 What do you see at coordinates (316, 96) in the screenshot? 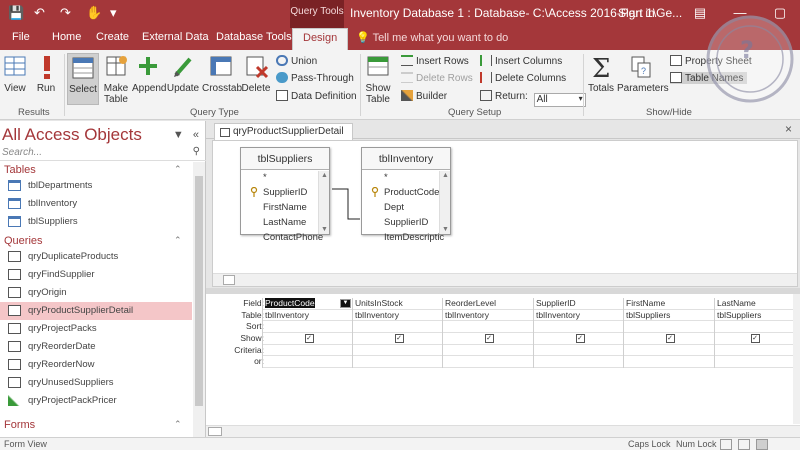
I see `data-definition-button: Data Definition` at bounding box center [316, 96].